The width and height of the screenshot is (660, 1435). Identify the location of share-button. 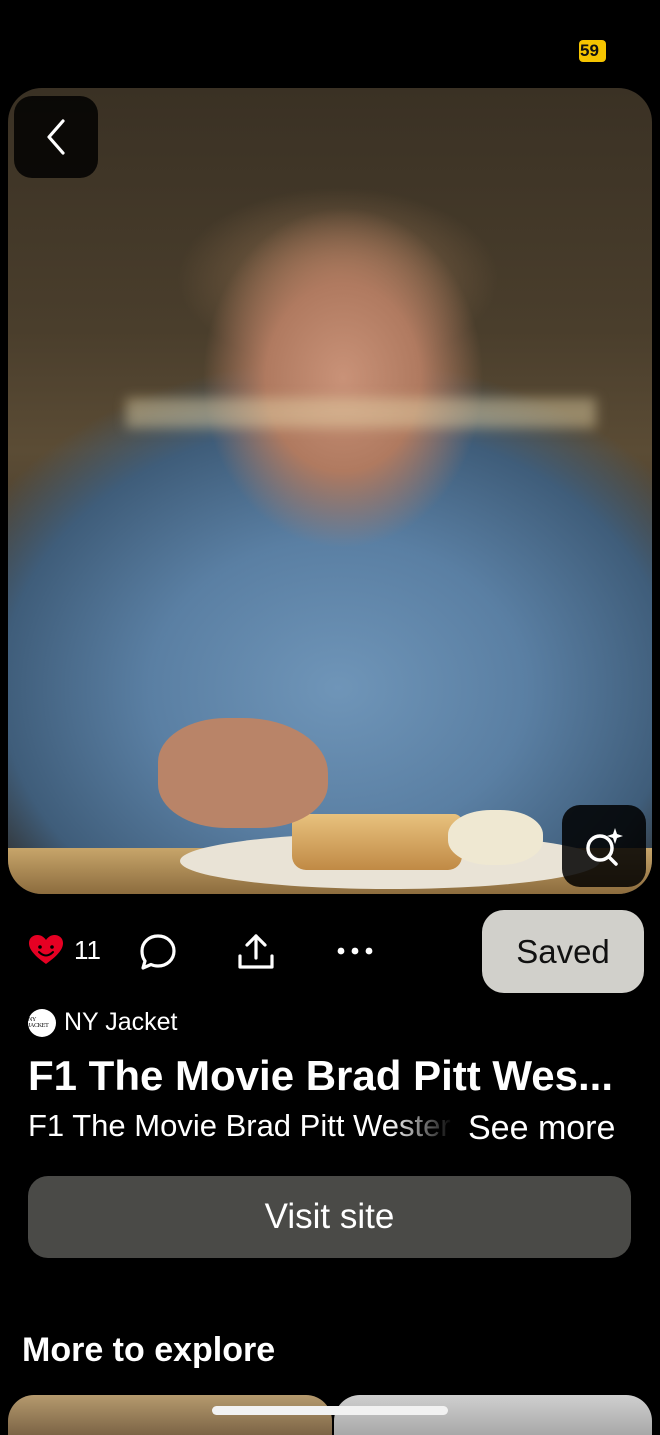
(256, 952).